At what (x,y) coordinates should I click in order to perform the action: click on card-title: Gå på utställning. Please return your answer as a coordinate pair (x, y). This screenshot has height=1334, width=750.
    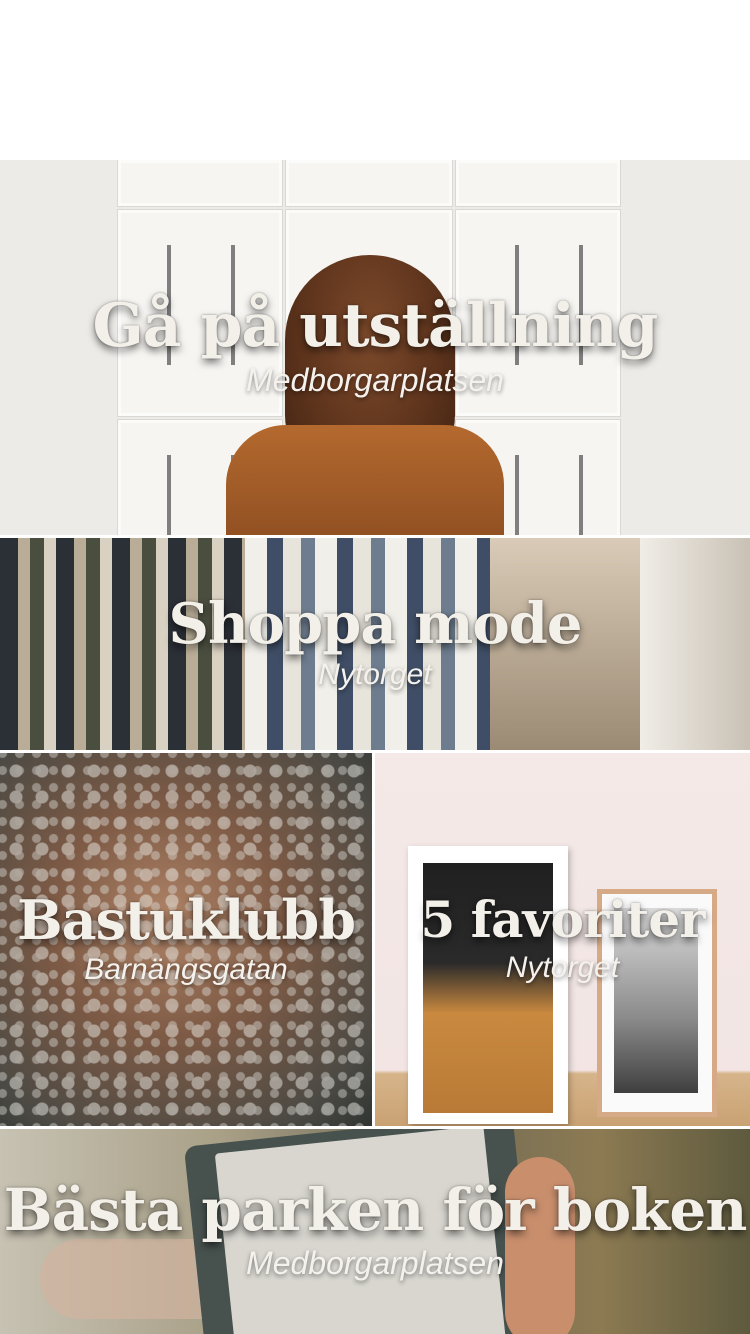
    Looking at the image, I should click on (375, 326).